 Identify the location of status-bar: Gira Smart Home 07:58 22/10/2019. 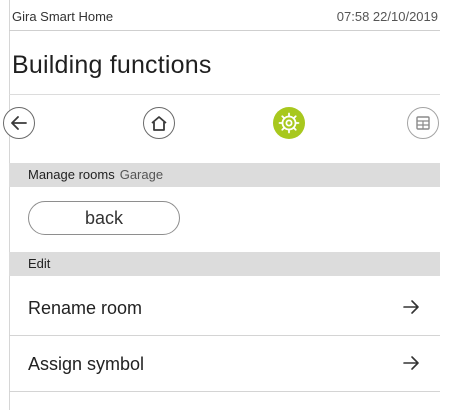
(225, 18).